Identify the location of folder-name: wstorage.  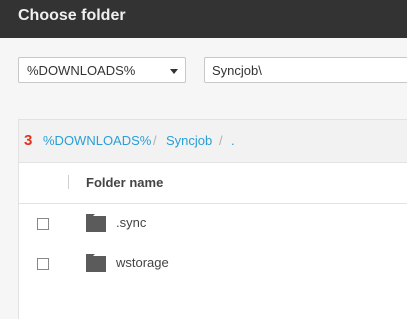
(142, 262).